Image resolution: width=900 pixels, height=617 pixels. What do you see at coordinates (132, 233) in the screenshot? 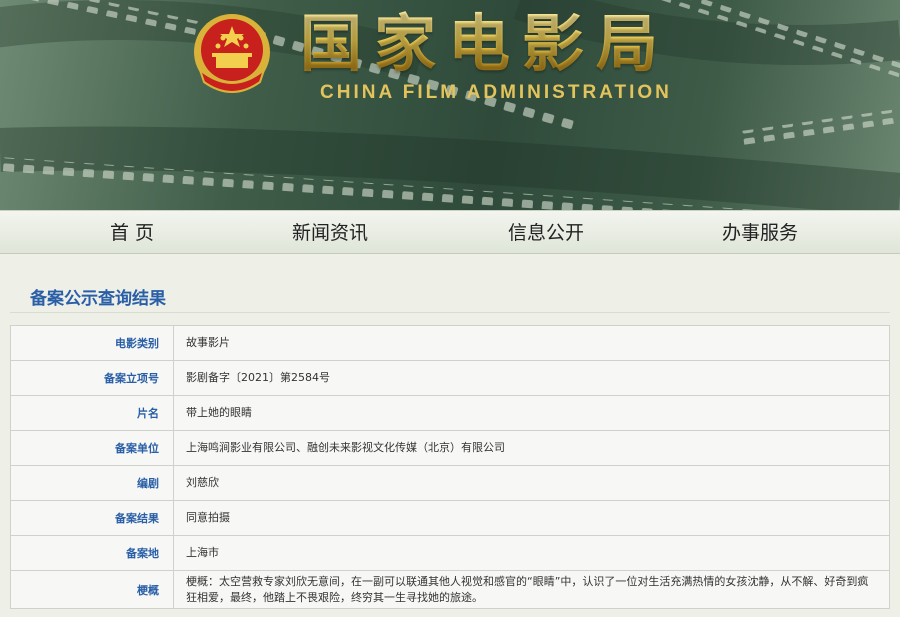
I see `nav-item-home: 首 页` at bounding box center [132, 233].